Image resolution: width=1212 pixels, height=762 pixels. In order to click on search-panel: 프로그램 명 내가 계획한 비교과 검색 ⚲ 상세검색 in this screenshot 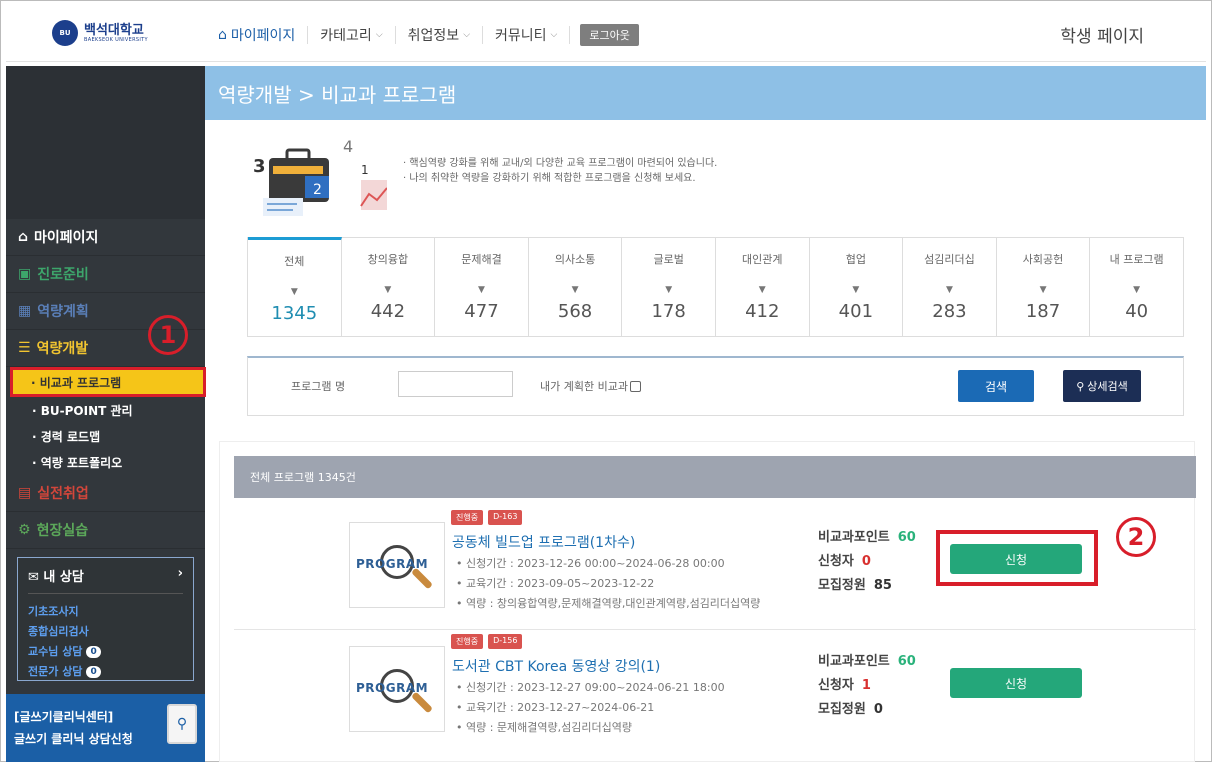, I will do `click(715, 386)`.